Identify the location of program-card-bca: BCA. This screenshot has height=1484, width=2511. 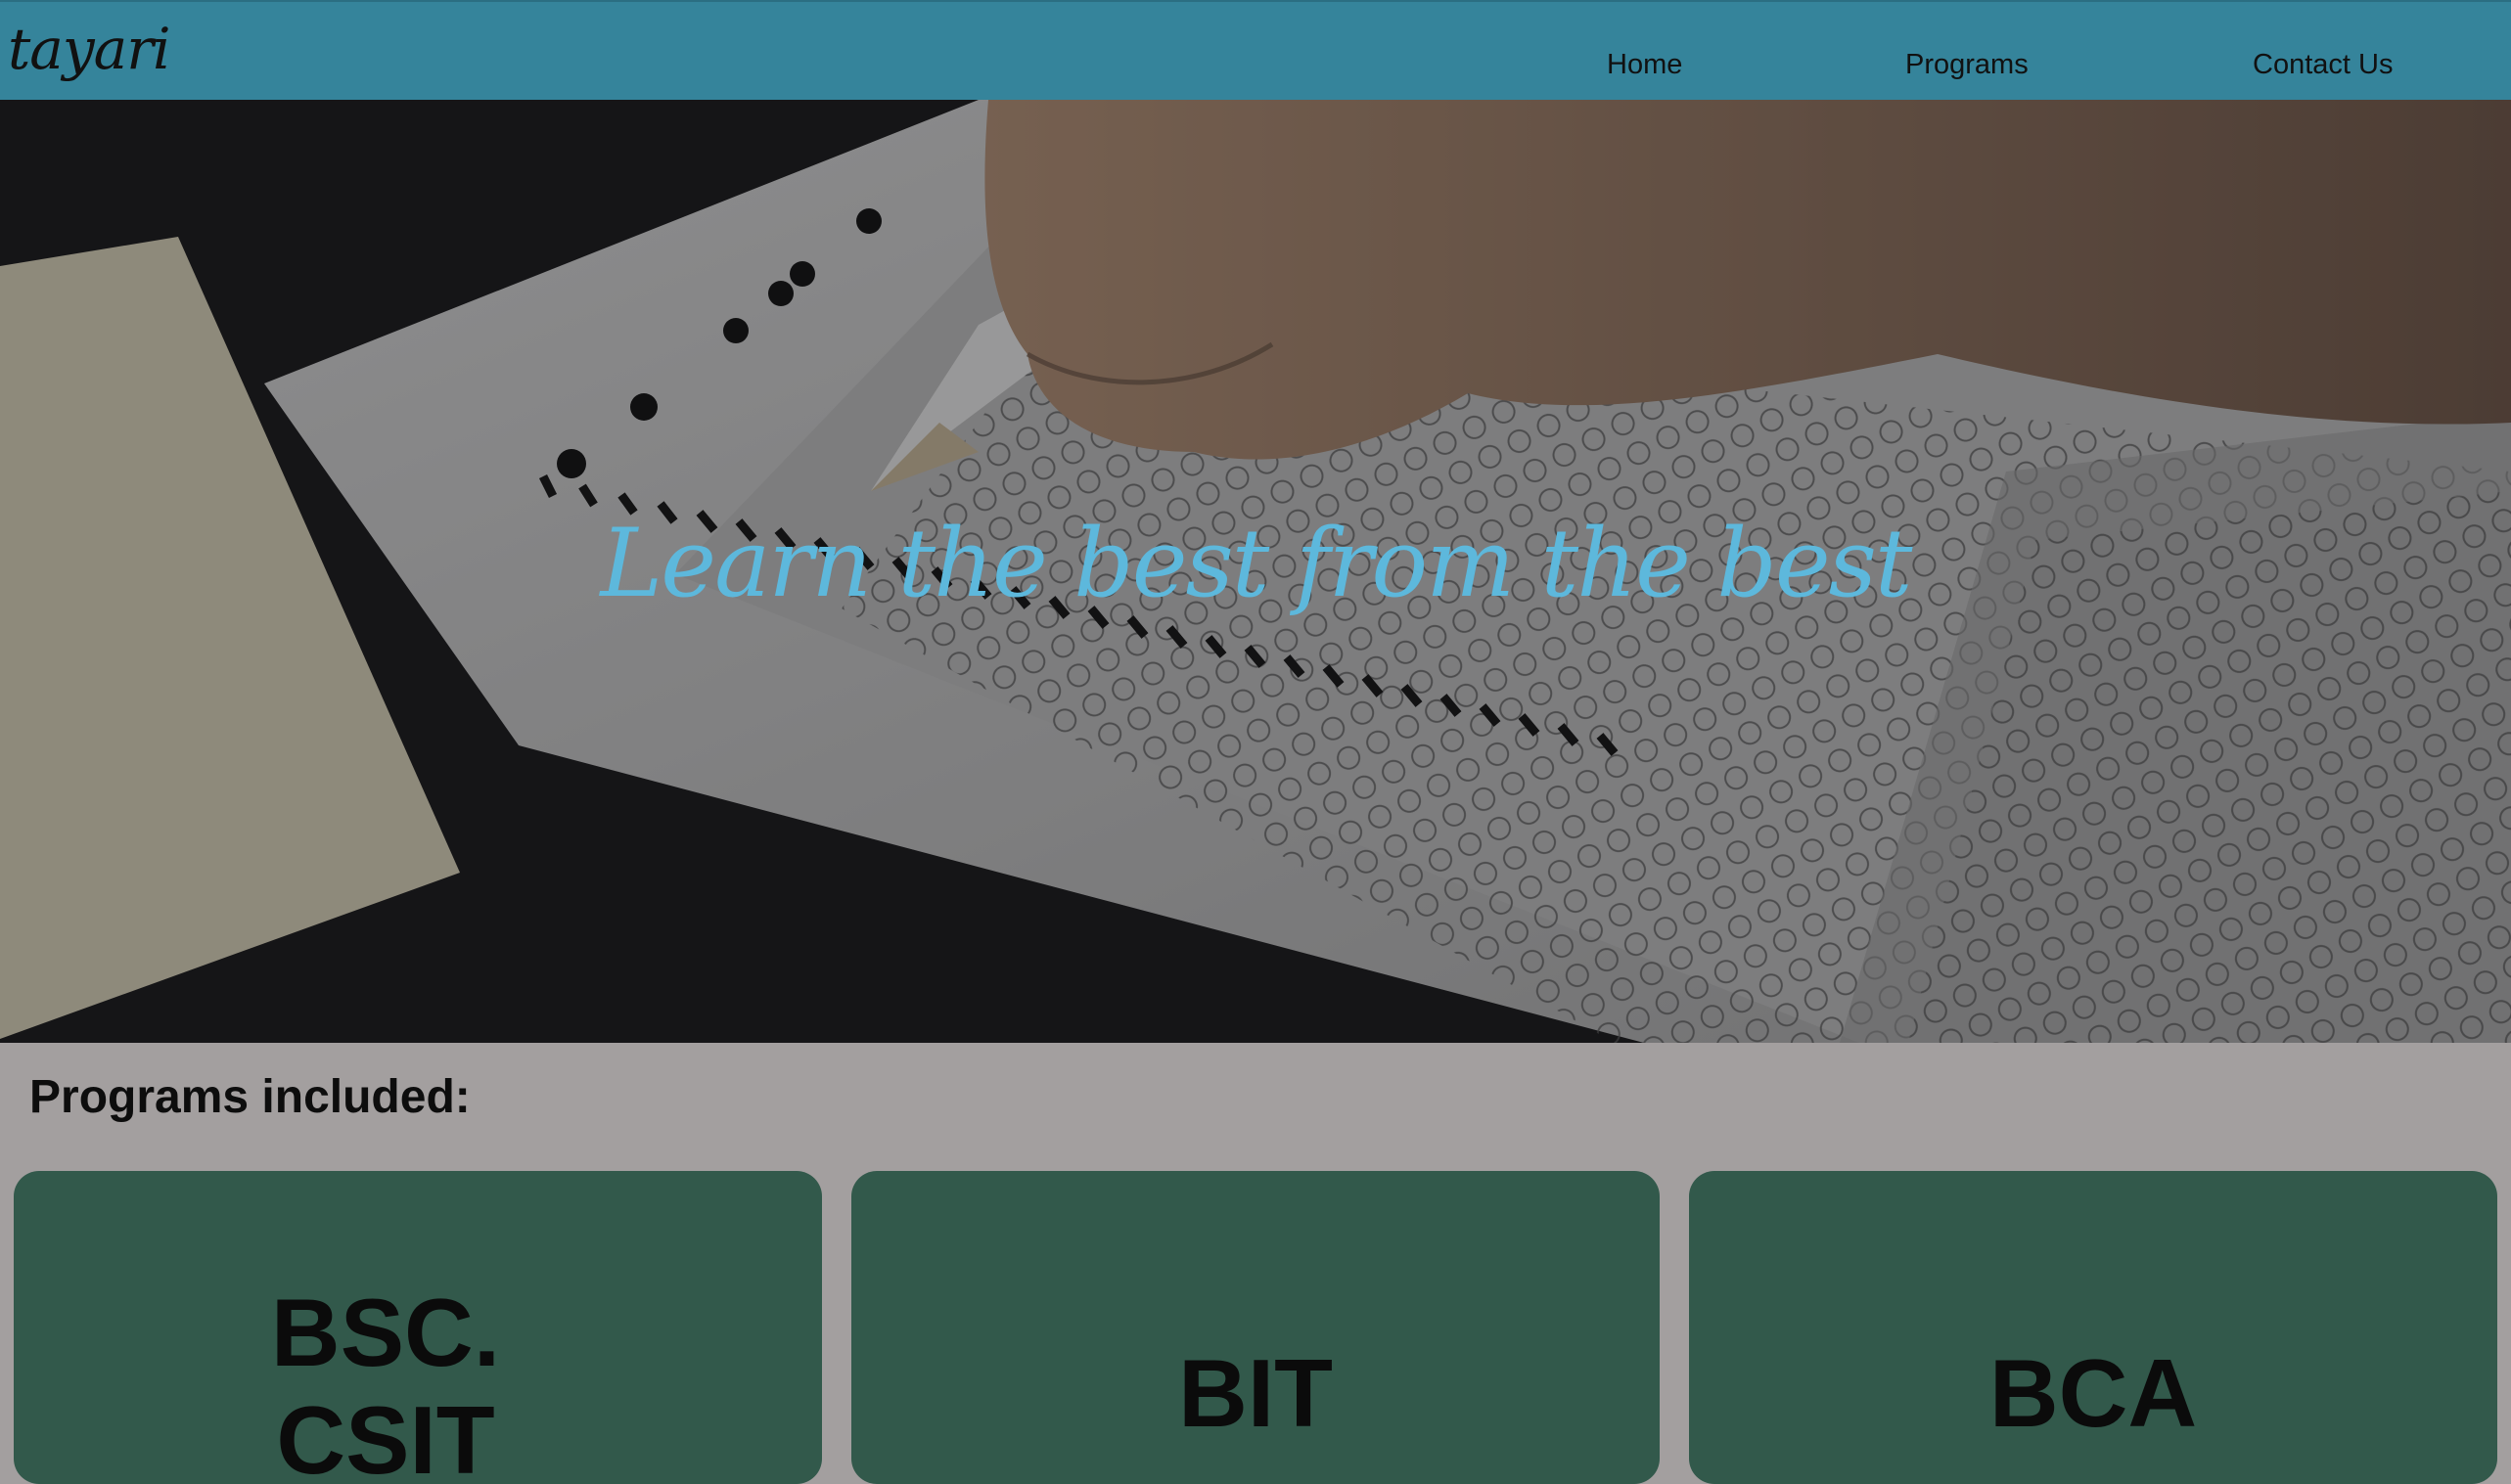
(2093, 1327).